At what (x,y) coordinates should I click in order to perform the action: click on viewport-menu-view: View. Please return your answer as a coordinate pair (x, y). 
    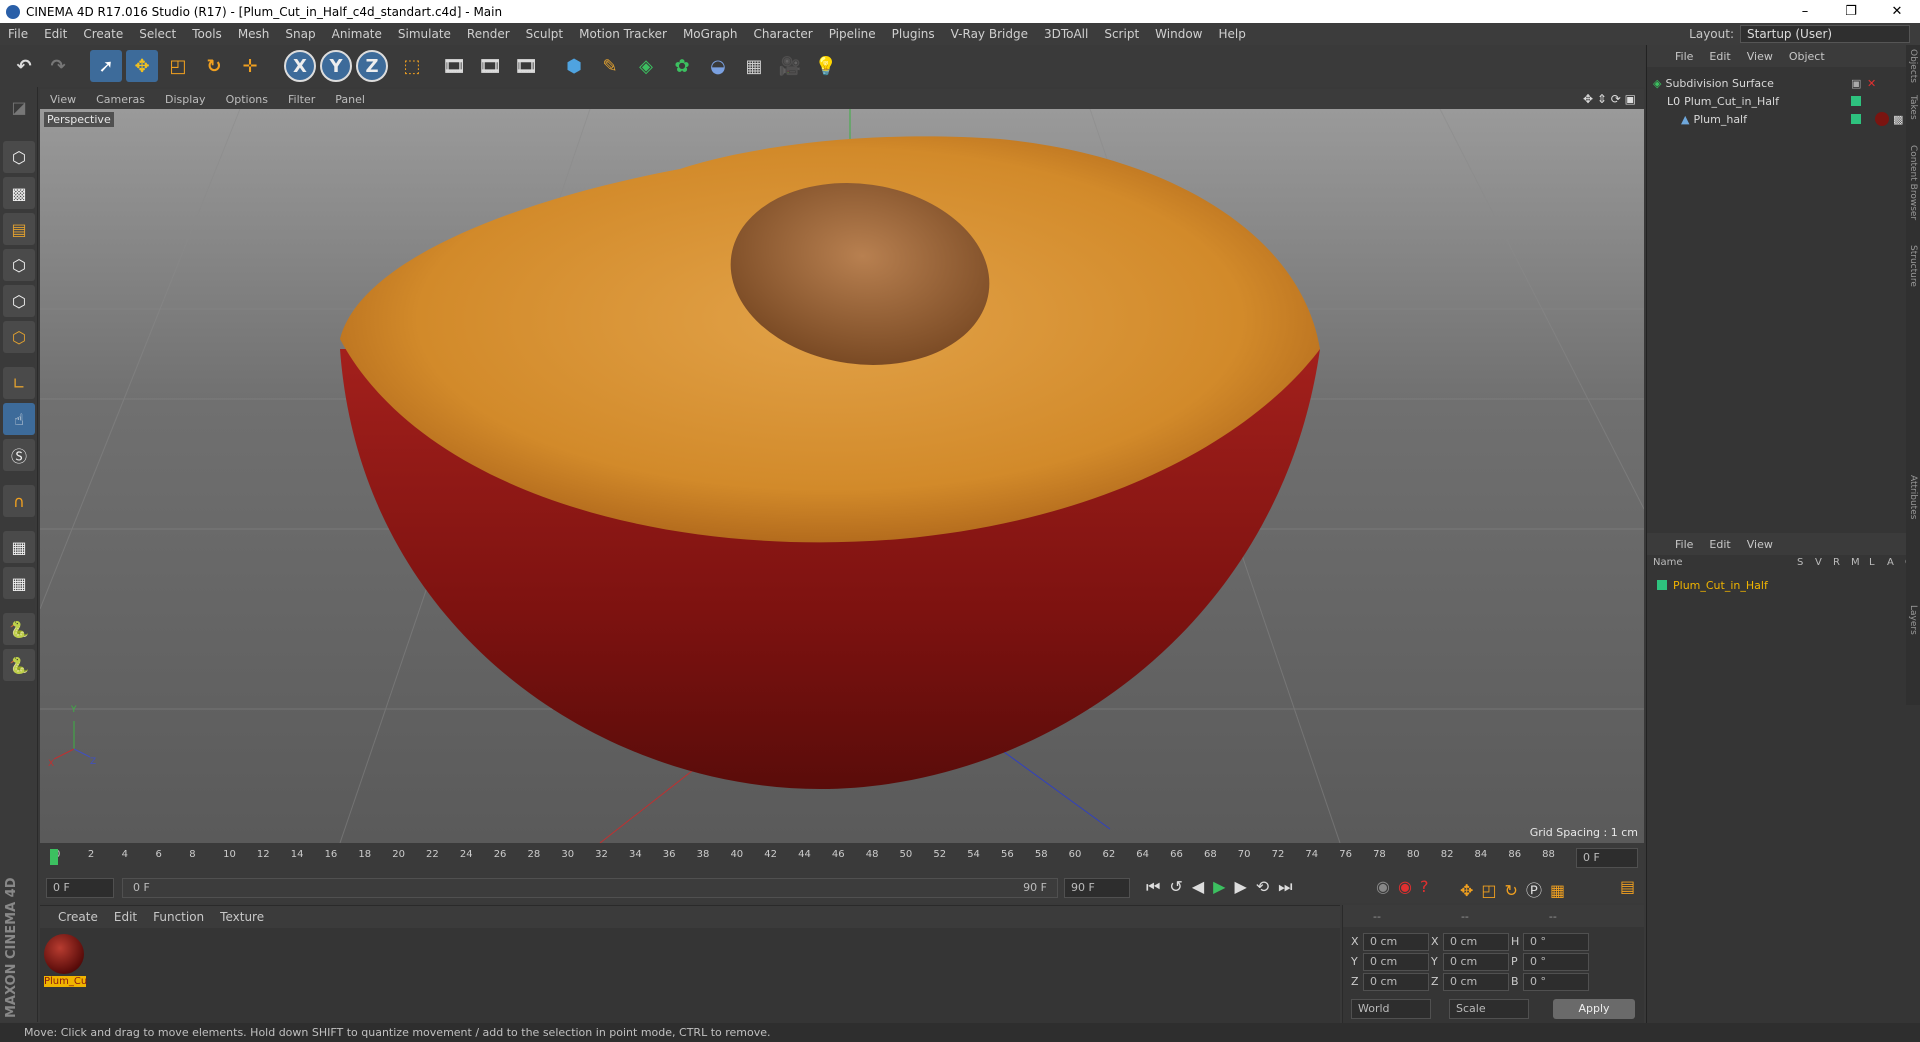
    Looking at the image, I should click on (63, 99).